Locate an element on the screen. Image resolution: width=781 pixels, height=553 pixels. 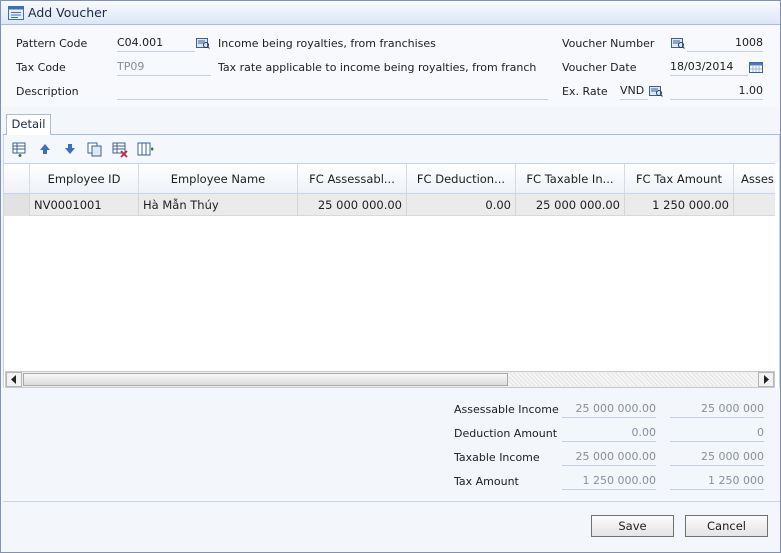
window-title: Add Voucher is located at coordinates (67, 12).